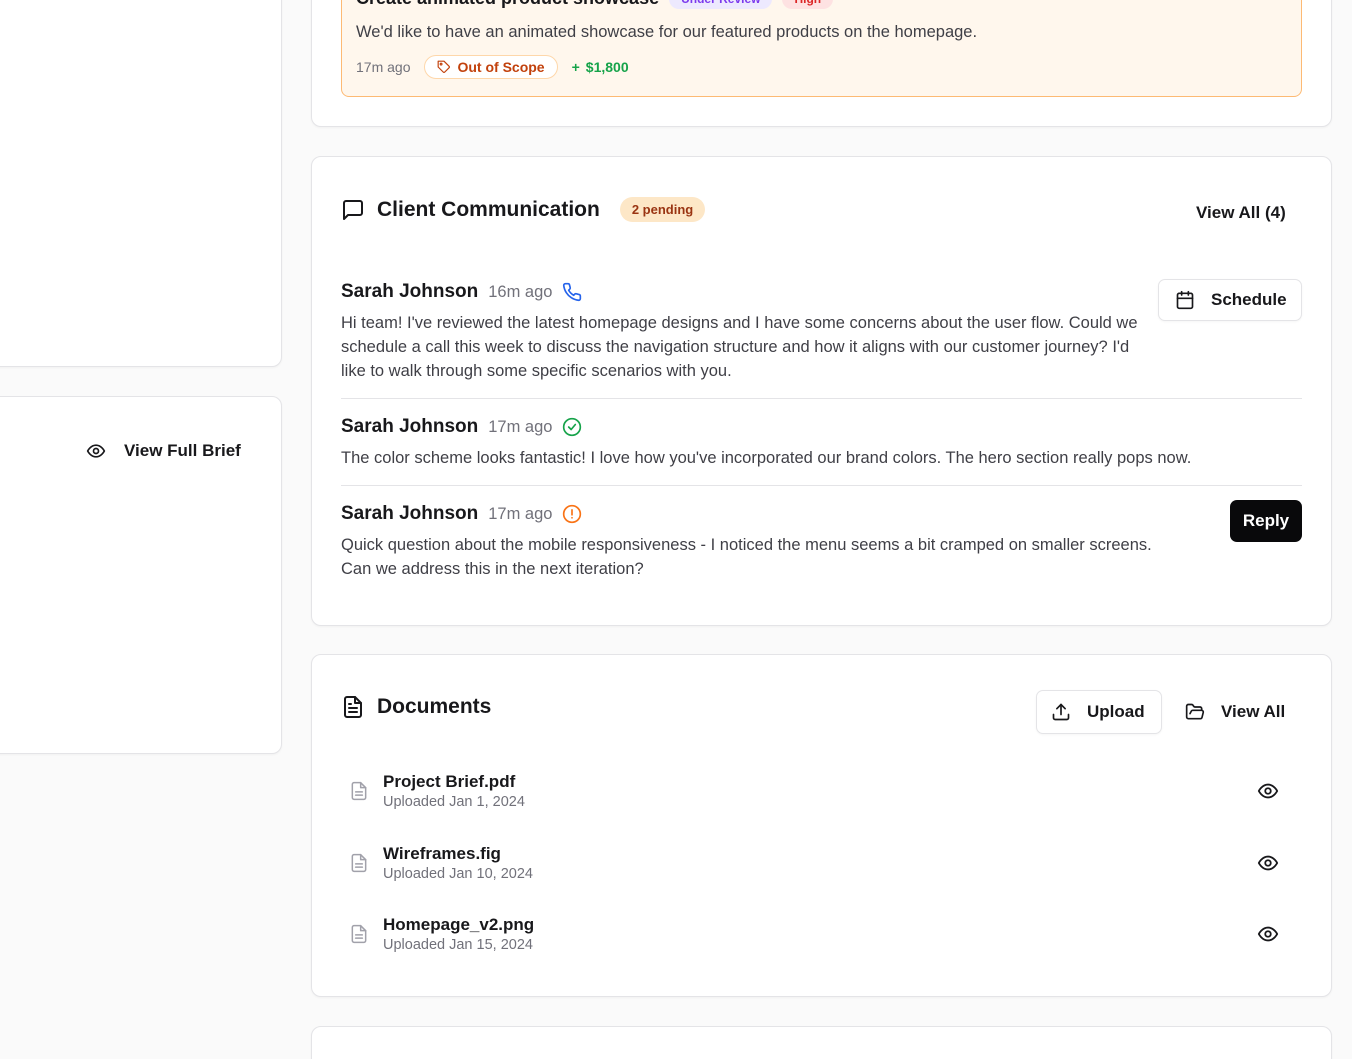 This screenshot has width=1352, height=1059. I want to click on upload-label: Upload, so click(1116, 711).